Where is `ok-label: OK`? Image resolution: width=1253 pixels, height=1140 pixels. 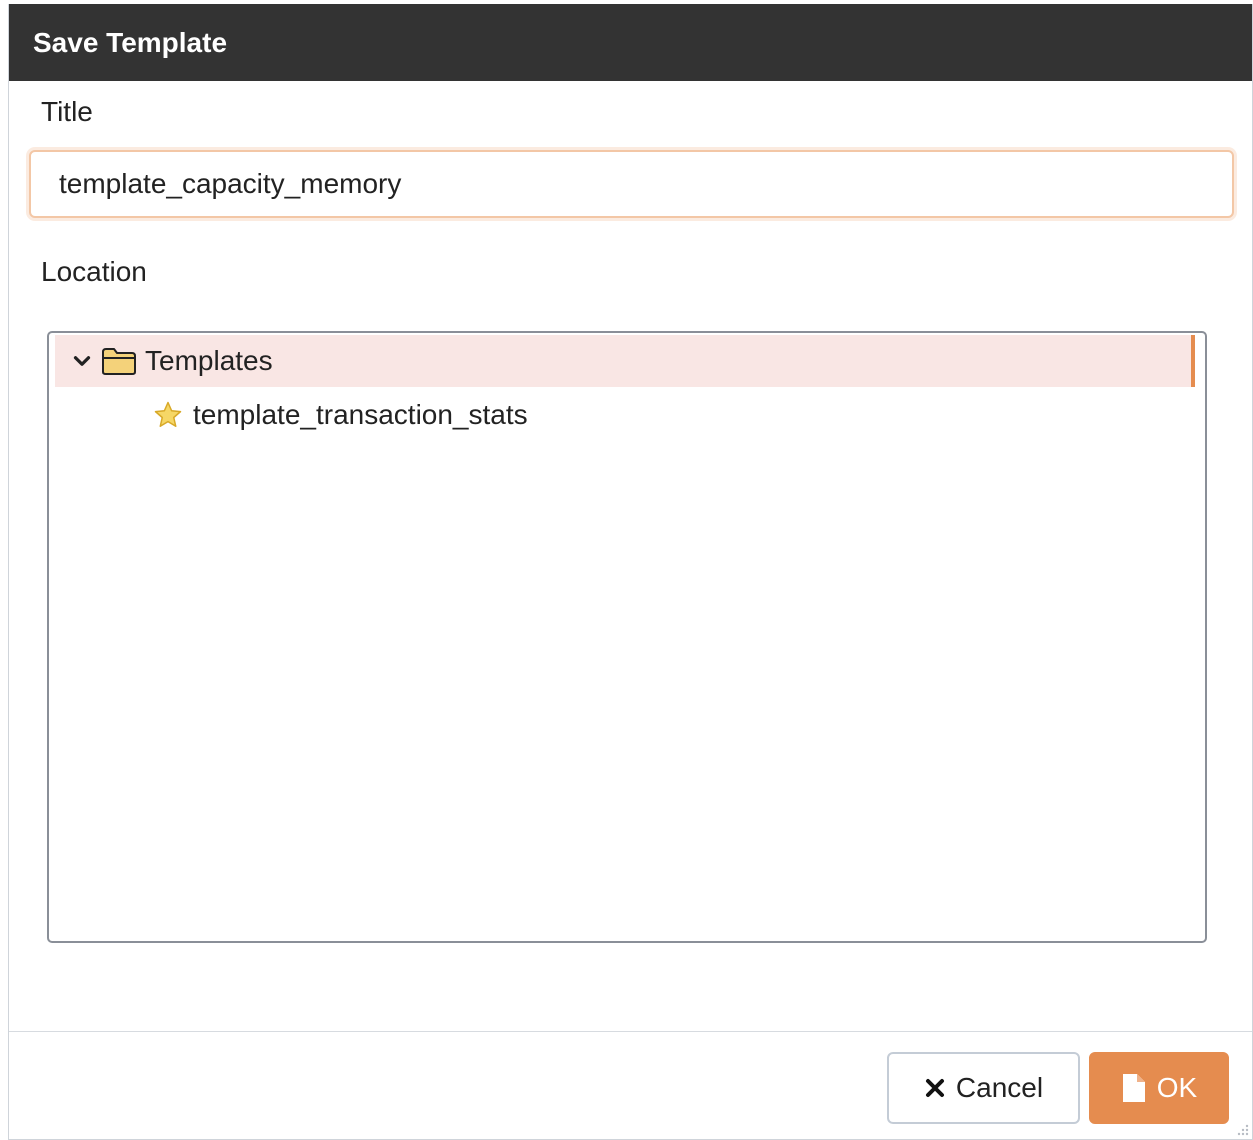
ok-label: OK is located at coordinates (1177, 1087).